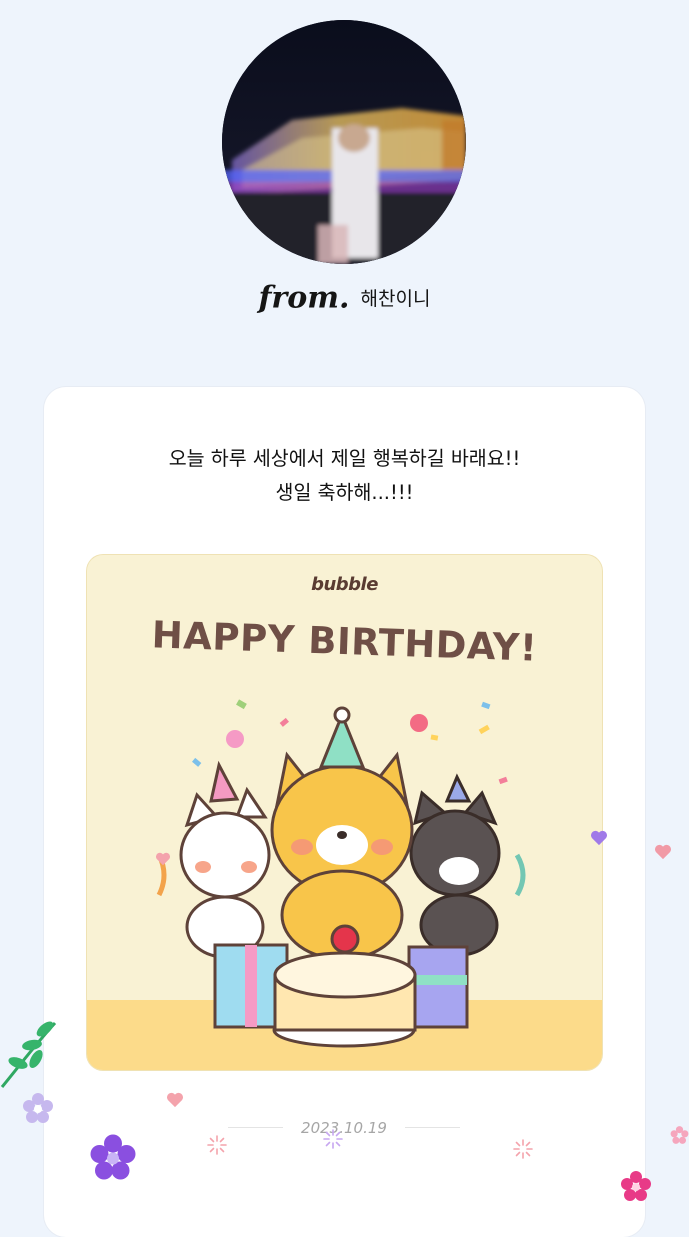 The image size is (689, 1237). What do you see at coordinates (344, 476) in the screenshot?
I see `letter-message: 오늘 하루 세상에서 제일 행복하길 바래요!! 생일 축하해...!!!` at bounding box center [344, 476].